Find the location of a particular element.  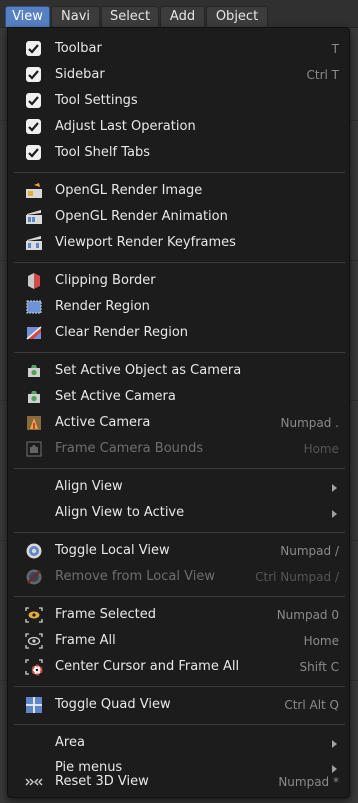

shortcut-label: Numpad / is located at coordinates (309, 551).